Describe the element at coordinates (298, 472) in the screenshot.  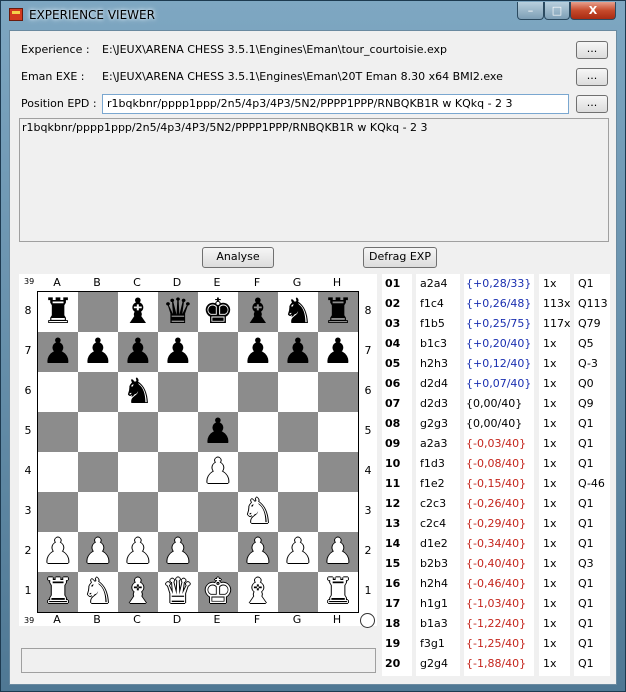
I see `square-g4` at that location.